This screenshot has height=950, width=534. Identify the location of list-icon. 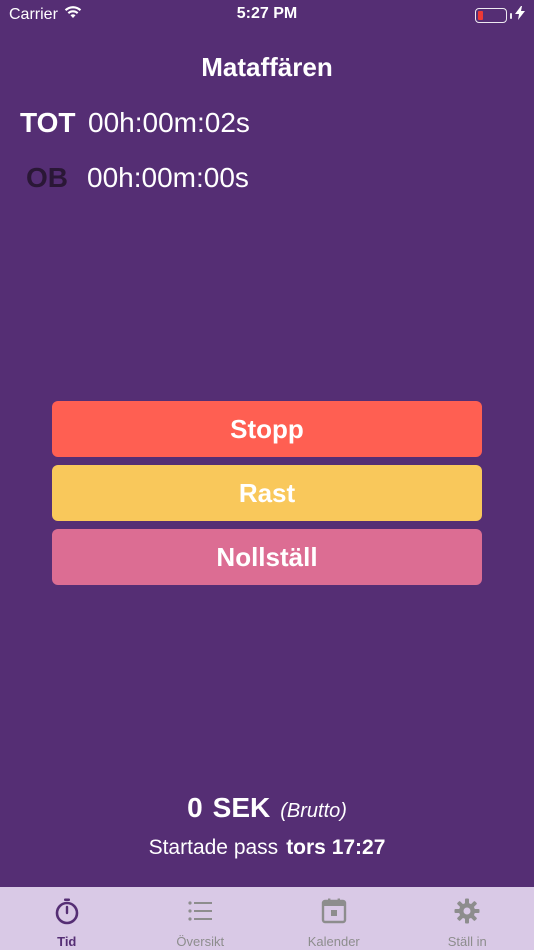
(200, 913).